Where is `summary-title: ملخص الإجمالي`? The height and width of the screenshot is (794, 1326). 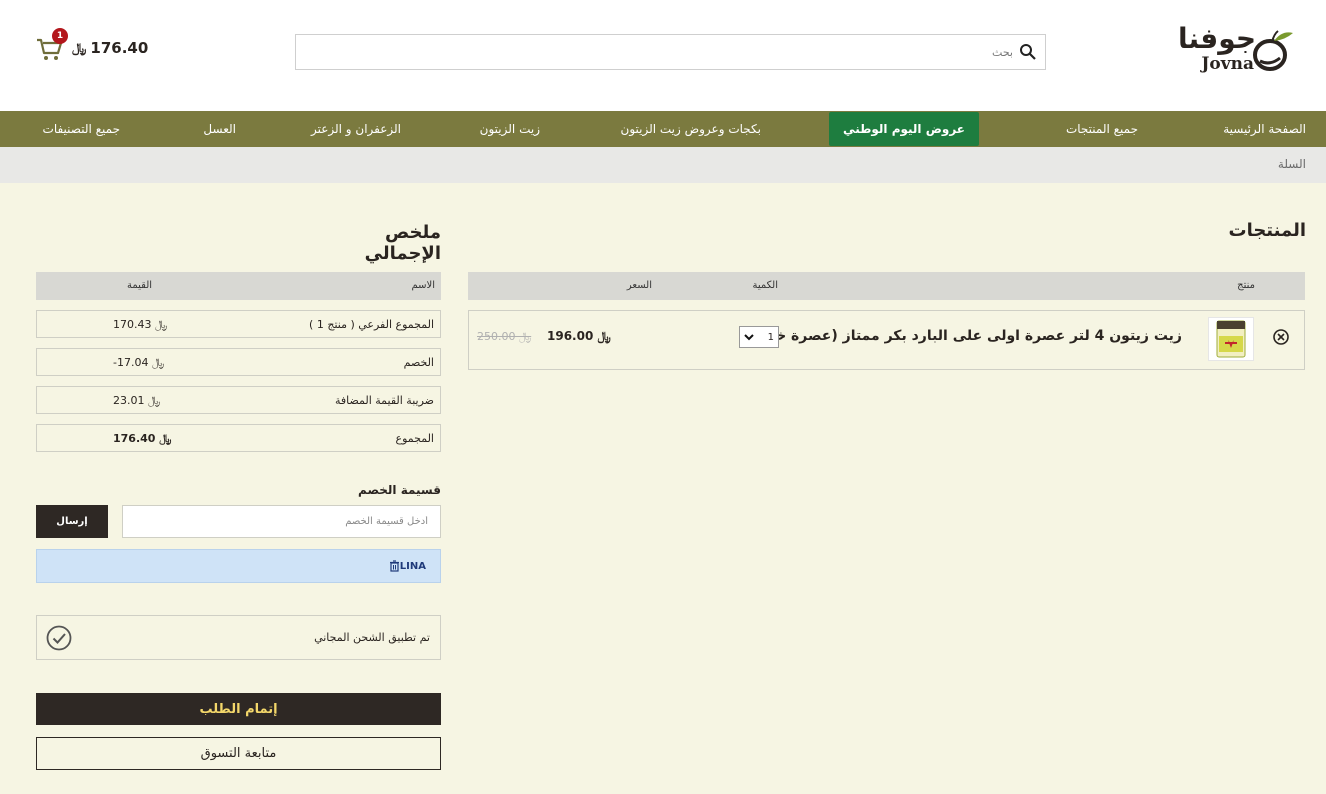 summary-title: ملخص الإجمالي is located at coordinates (402, 243).